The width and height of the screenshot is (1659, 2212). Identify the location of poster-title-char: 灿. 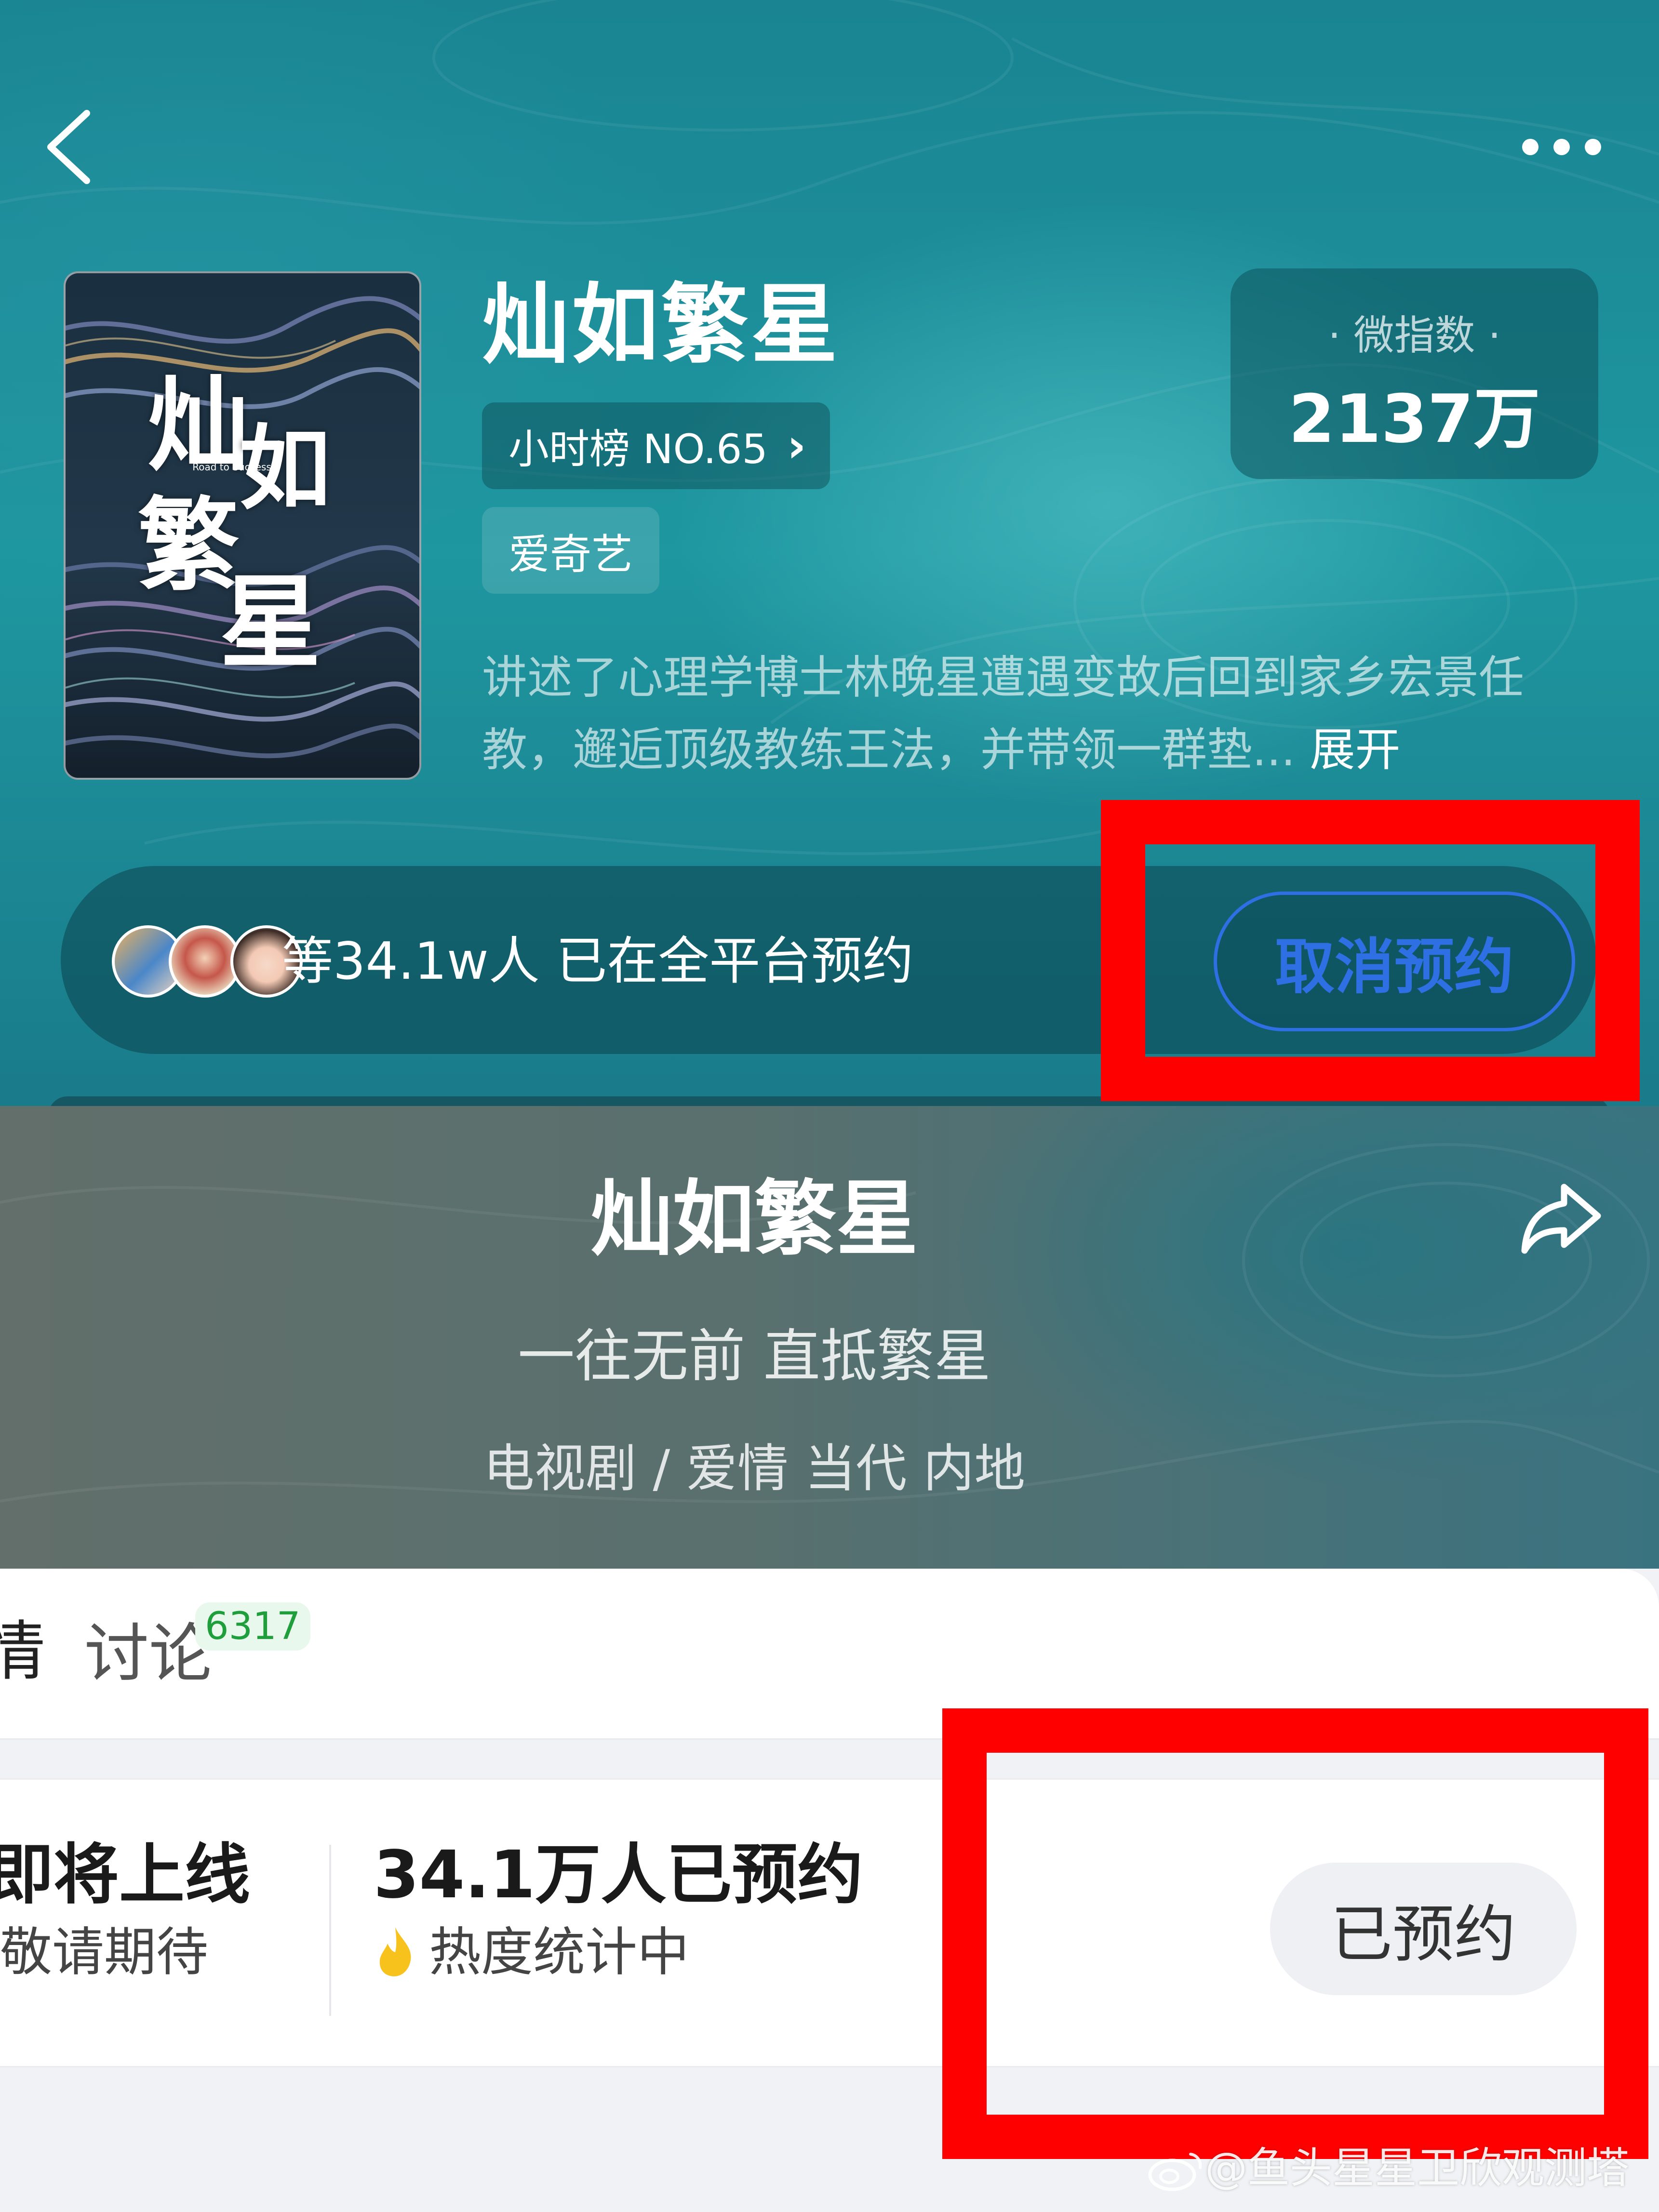
(198, 424).